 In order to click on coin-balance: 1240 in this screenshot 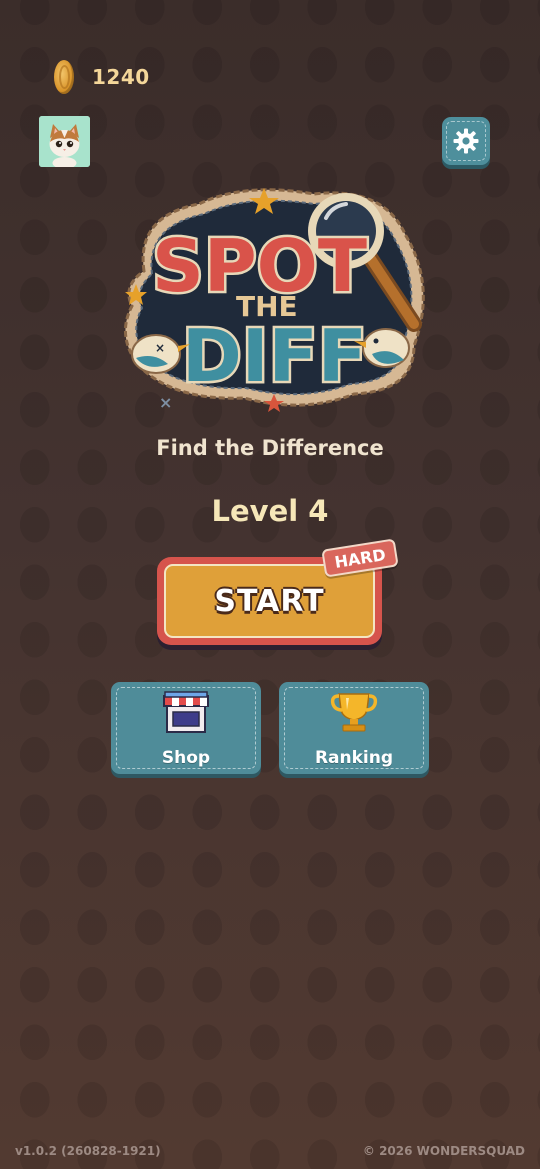, I will do `click(102, 77)`.